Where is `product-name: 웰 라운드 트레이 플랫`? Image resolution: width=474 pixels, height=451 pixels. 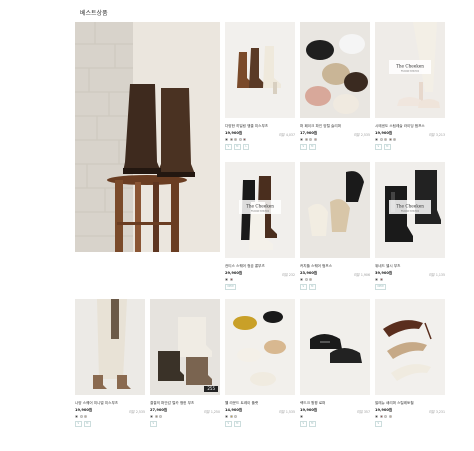
product-name: 웰 라운드 트레이 플랫 is located at coordinates (241, 403).